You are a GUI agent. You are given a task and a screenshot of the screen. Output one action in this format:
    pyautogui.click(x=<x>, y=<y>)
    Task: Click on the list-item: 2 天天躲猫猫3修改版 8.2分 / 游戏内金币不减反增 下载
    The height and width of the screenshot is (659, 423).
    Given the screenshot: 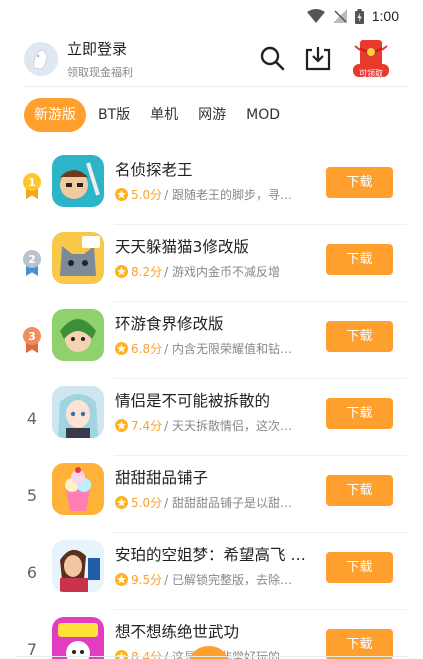 What is the action you would take?
    pyautogui.click(x=211, y=263)
    